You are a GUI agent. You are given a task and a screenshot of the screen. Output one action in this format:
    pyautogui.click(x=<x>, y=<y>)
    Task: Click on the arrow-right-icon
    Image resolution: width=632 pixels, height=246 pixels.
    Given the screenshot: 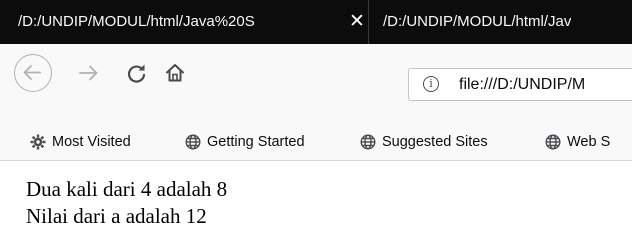 What is the action you would take?
    pyautogui.click(x=88, y=73)
    